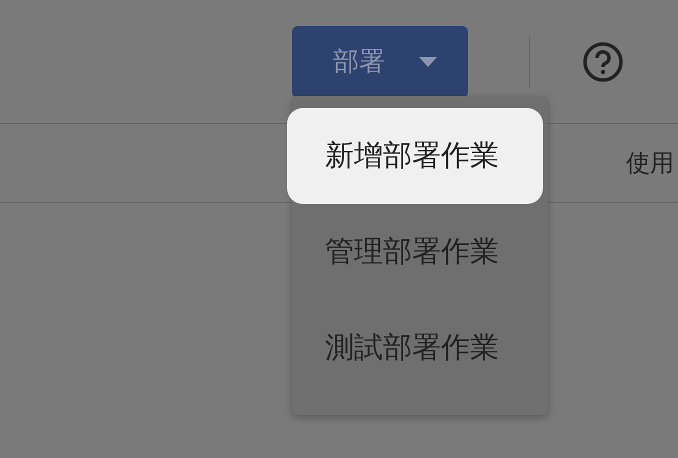 This screenshot has width=678, height=458. I want to click on deploy-button: 部署, so click(380, 62).